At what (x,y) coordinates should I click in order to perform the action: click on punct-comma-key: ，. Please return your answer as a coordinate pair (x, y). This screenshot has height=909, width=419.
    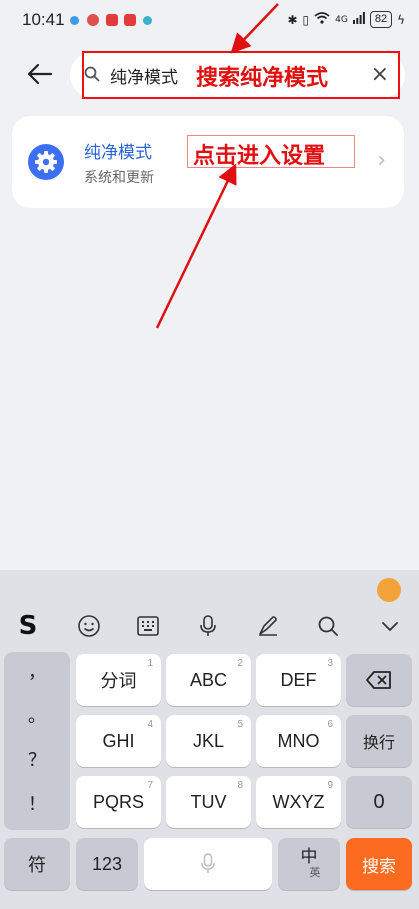
    Looking at the image, I should click on (37, 671).